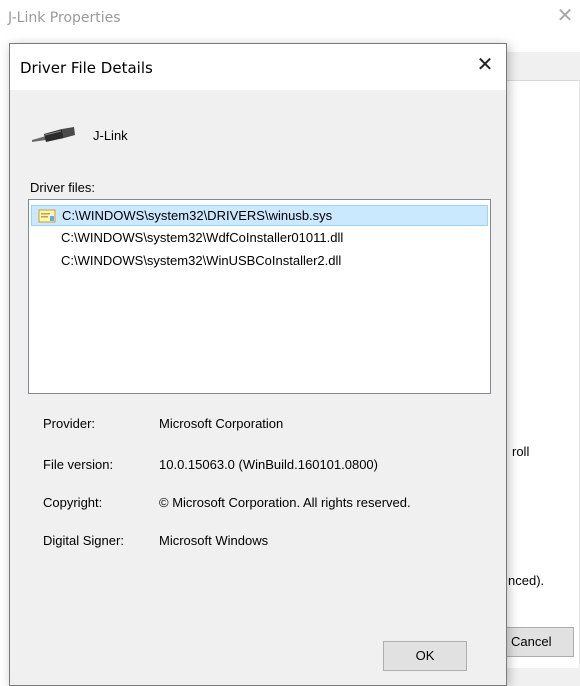 This screenshot has height=686, width=580. Describe the element at coordinates (214, 540) in the screenshot. I see `digital-signer-value: Microsoft Windows` at that location.